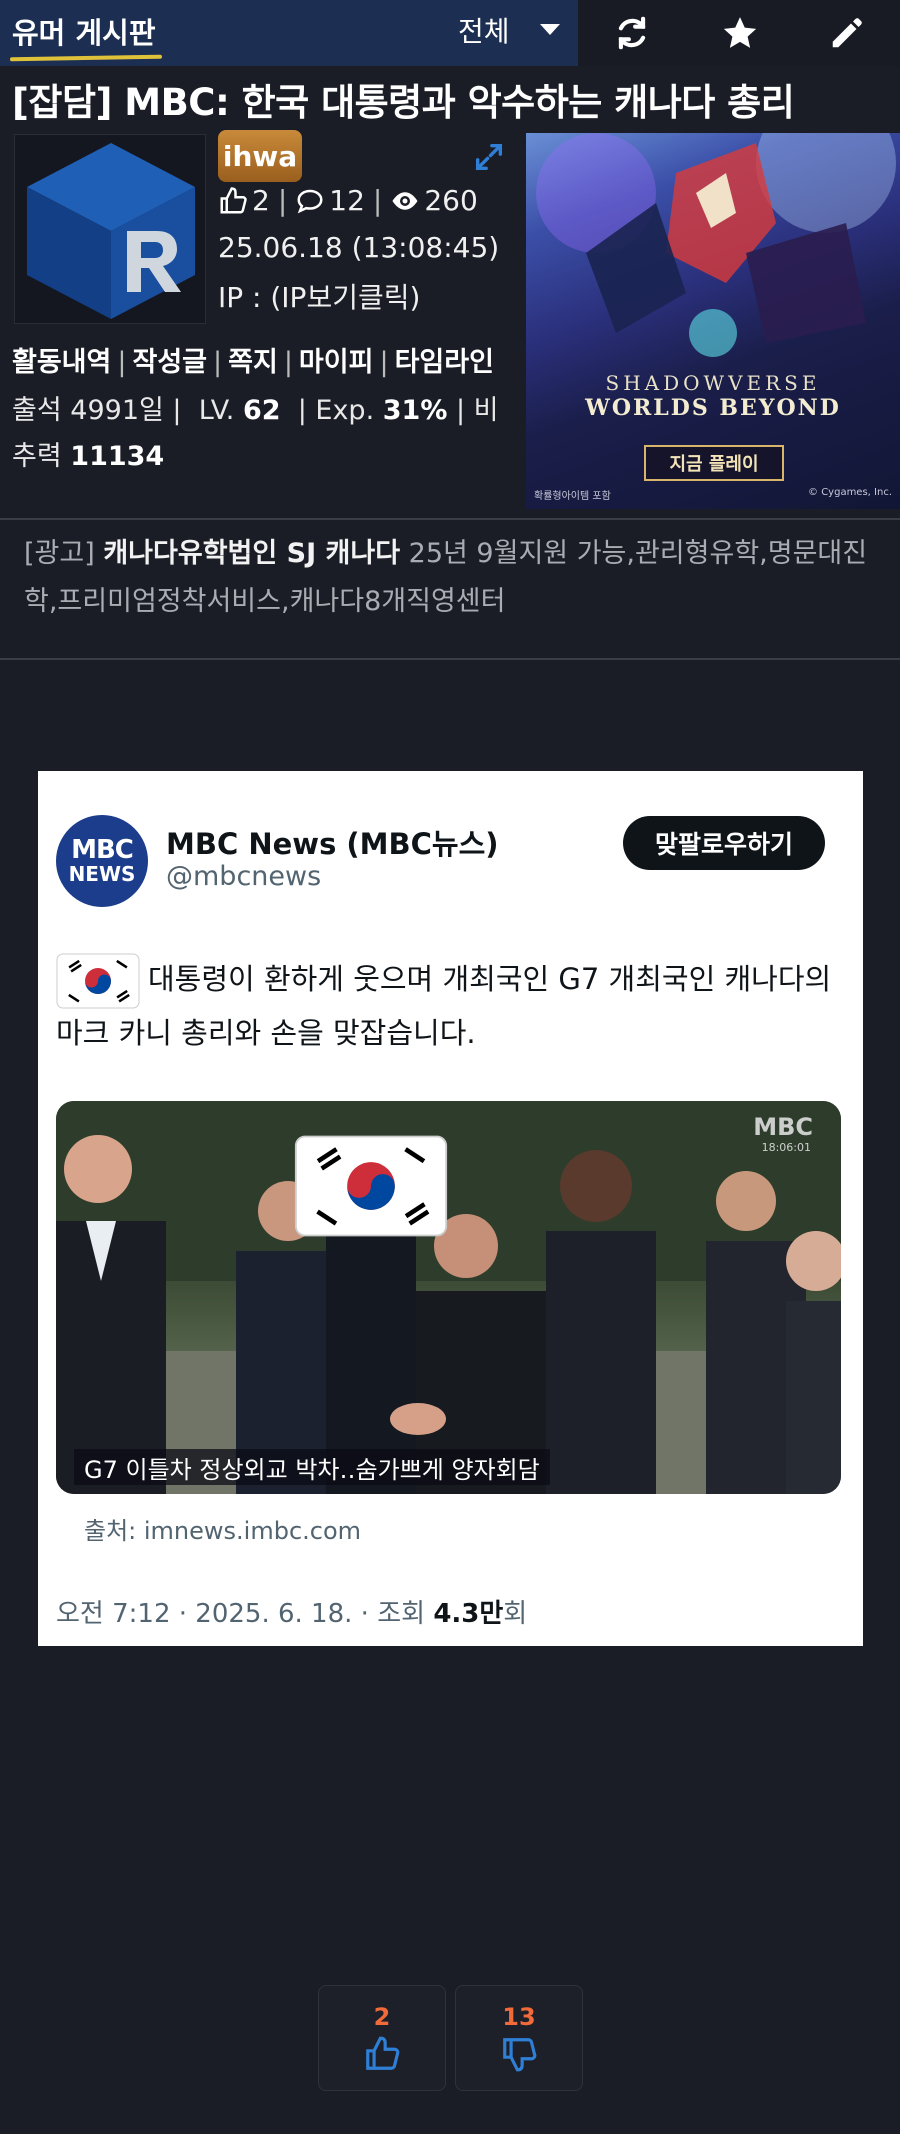 The image size is (900, 2134). I want to click on ratio-value: 11134, so click(117, 456).